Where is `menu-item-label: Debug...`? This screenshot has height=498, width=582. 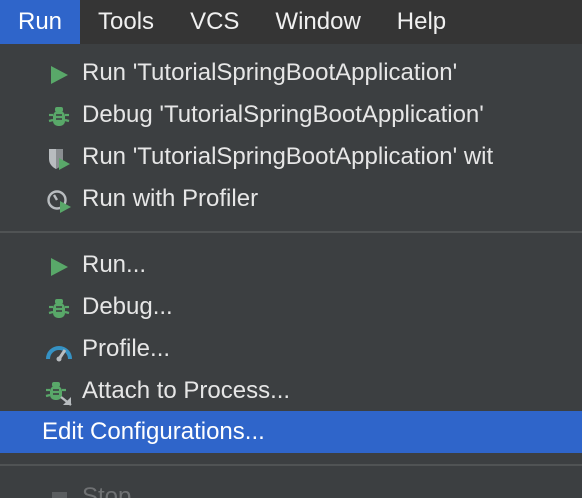 menu-item-label: Debug... is located at coordinates (127, 306).